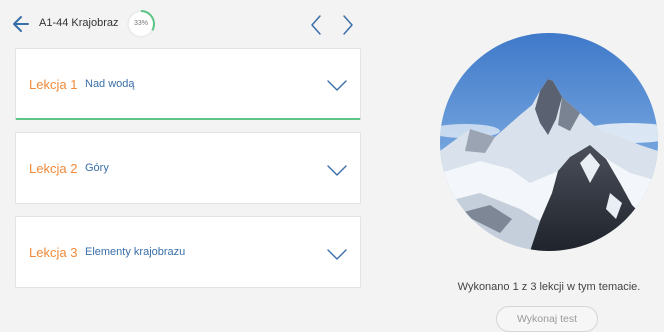 This screenshot has width=664, height=332. Describe the element at coordinates (547, 319) in the screenshot. I see `take-test-button: Wykonaj test` at that location.